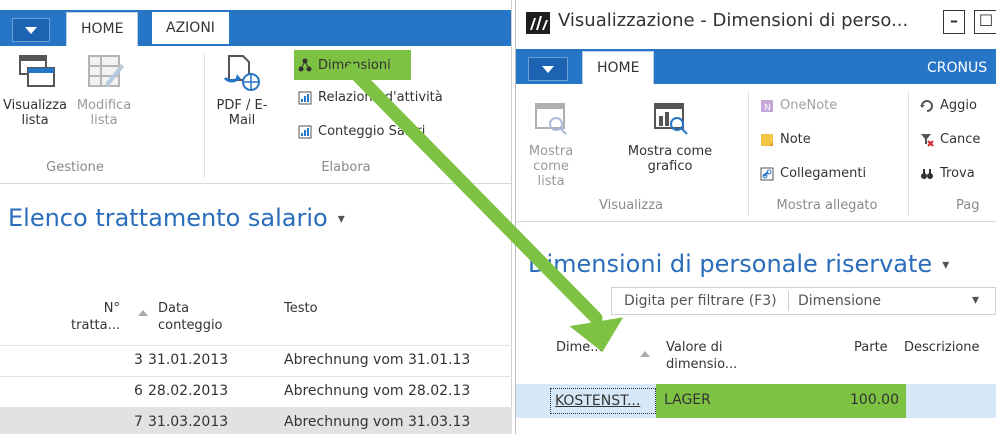 This screenshot has height=434, width=996. What do you see at coordinates (927, 106) in the screenshot?
I see `refresh-icon` at bounding box center [927, 106].